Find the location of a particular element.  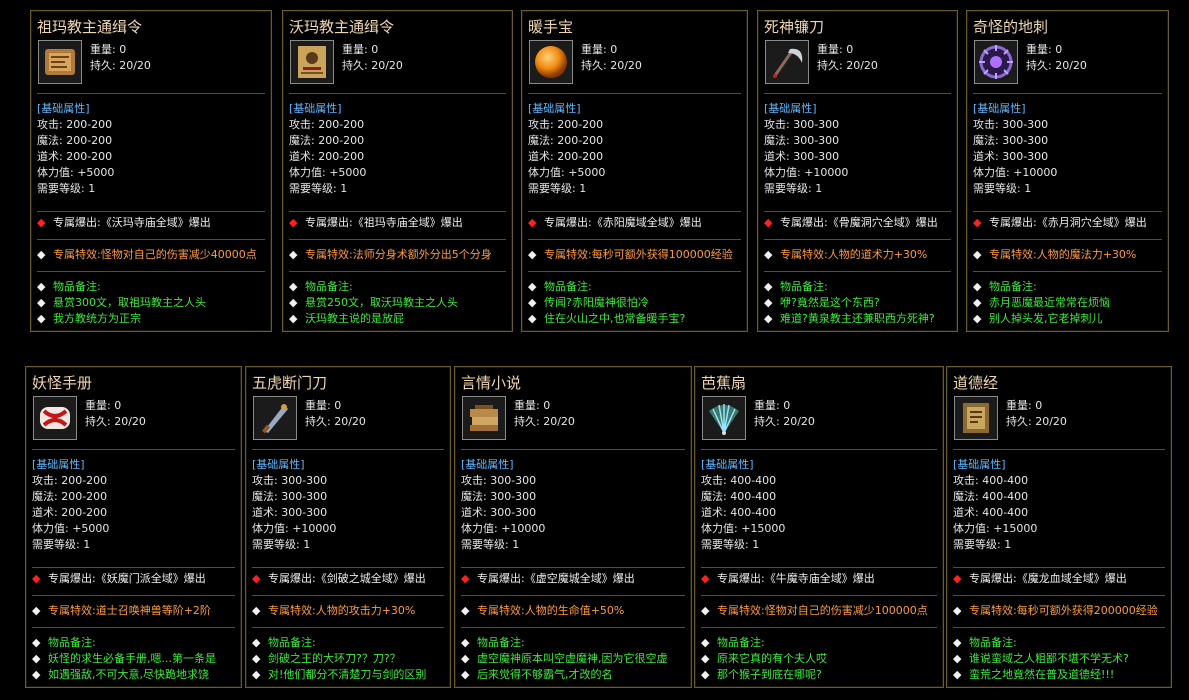

item-name: 暖手宝 is located at coordinates (551, 27).